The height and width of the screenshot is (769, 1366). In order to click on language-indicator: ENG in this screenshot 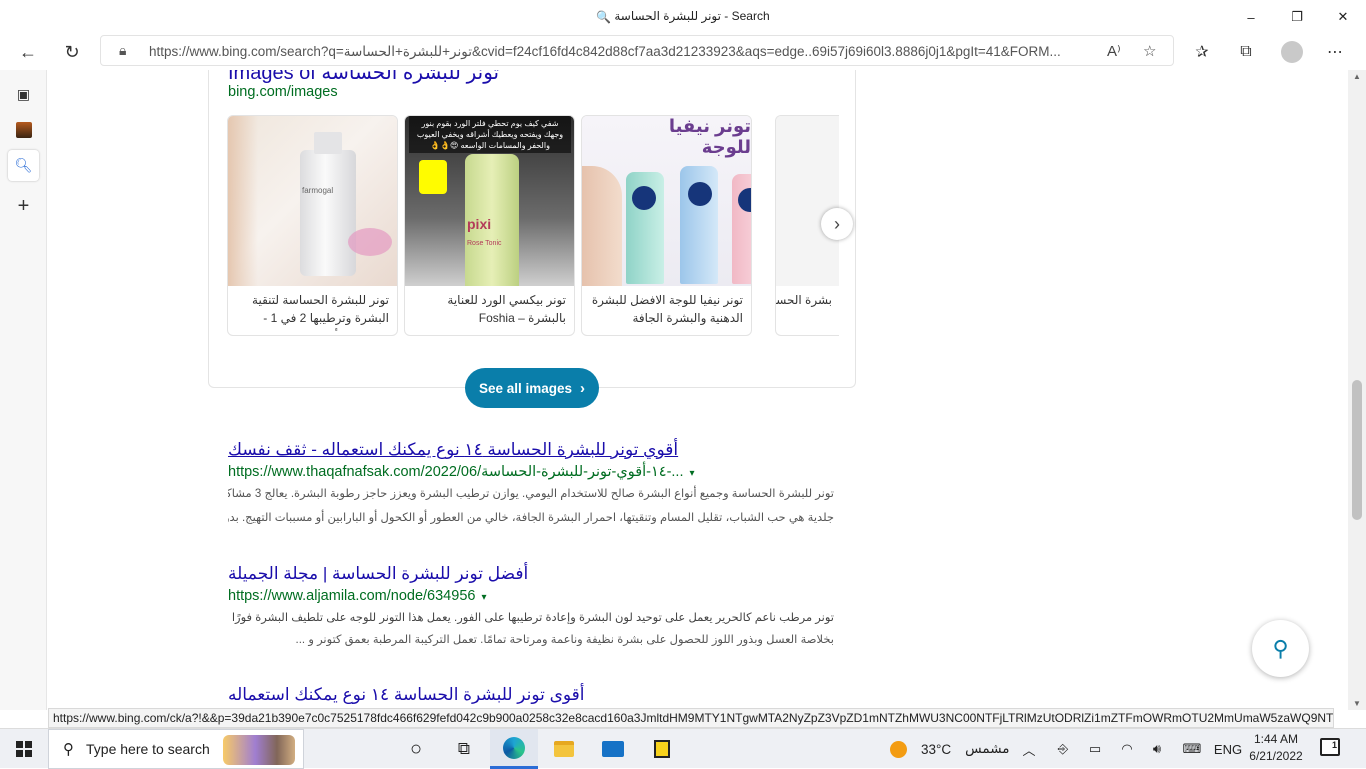, I will do `click(1228, 749)`.